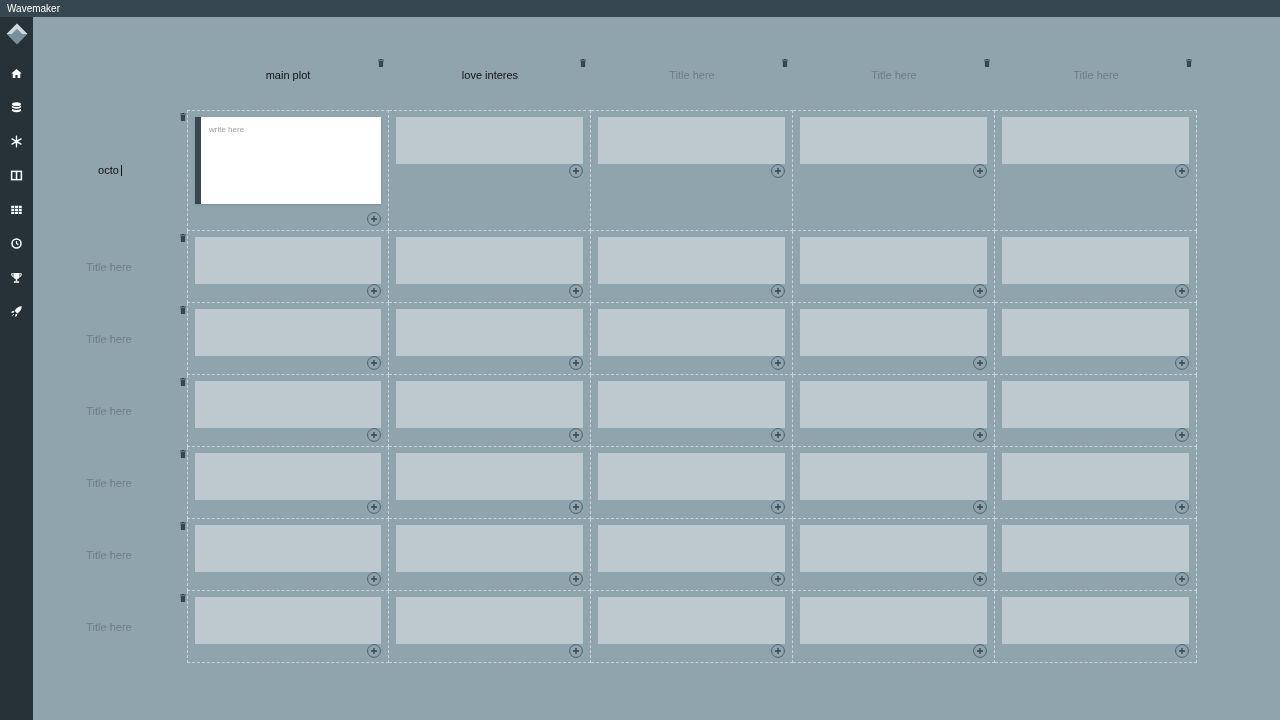 The width and height of the screenshot is (1280, 720). What do you see at coordinates (16, 311) in the screenshot?
I see `rocket-icon` at bounding box center [16, 311].